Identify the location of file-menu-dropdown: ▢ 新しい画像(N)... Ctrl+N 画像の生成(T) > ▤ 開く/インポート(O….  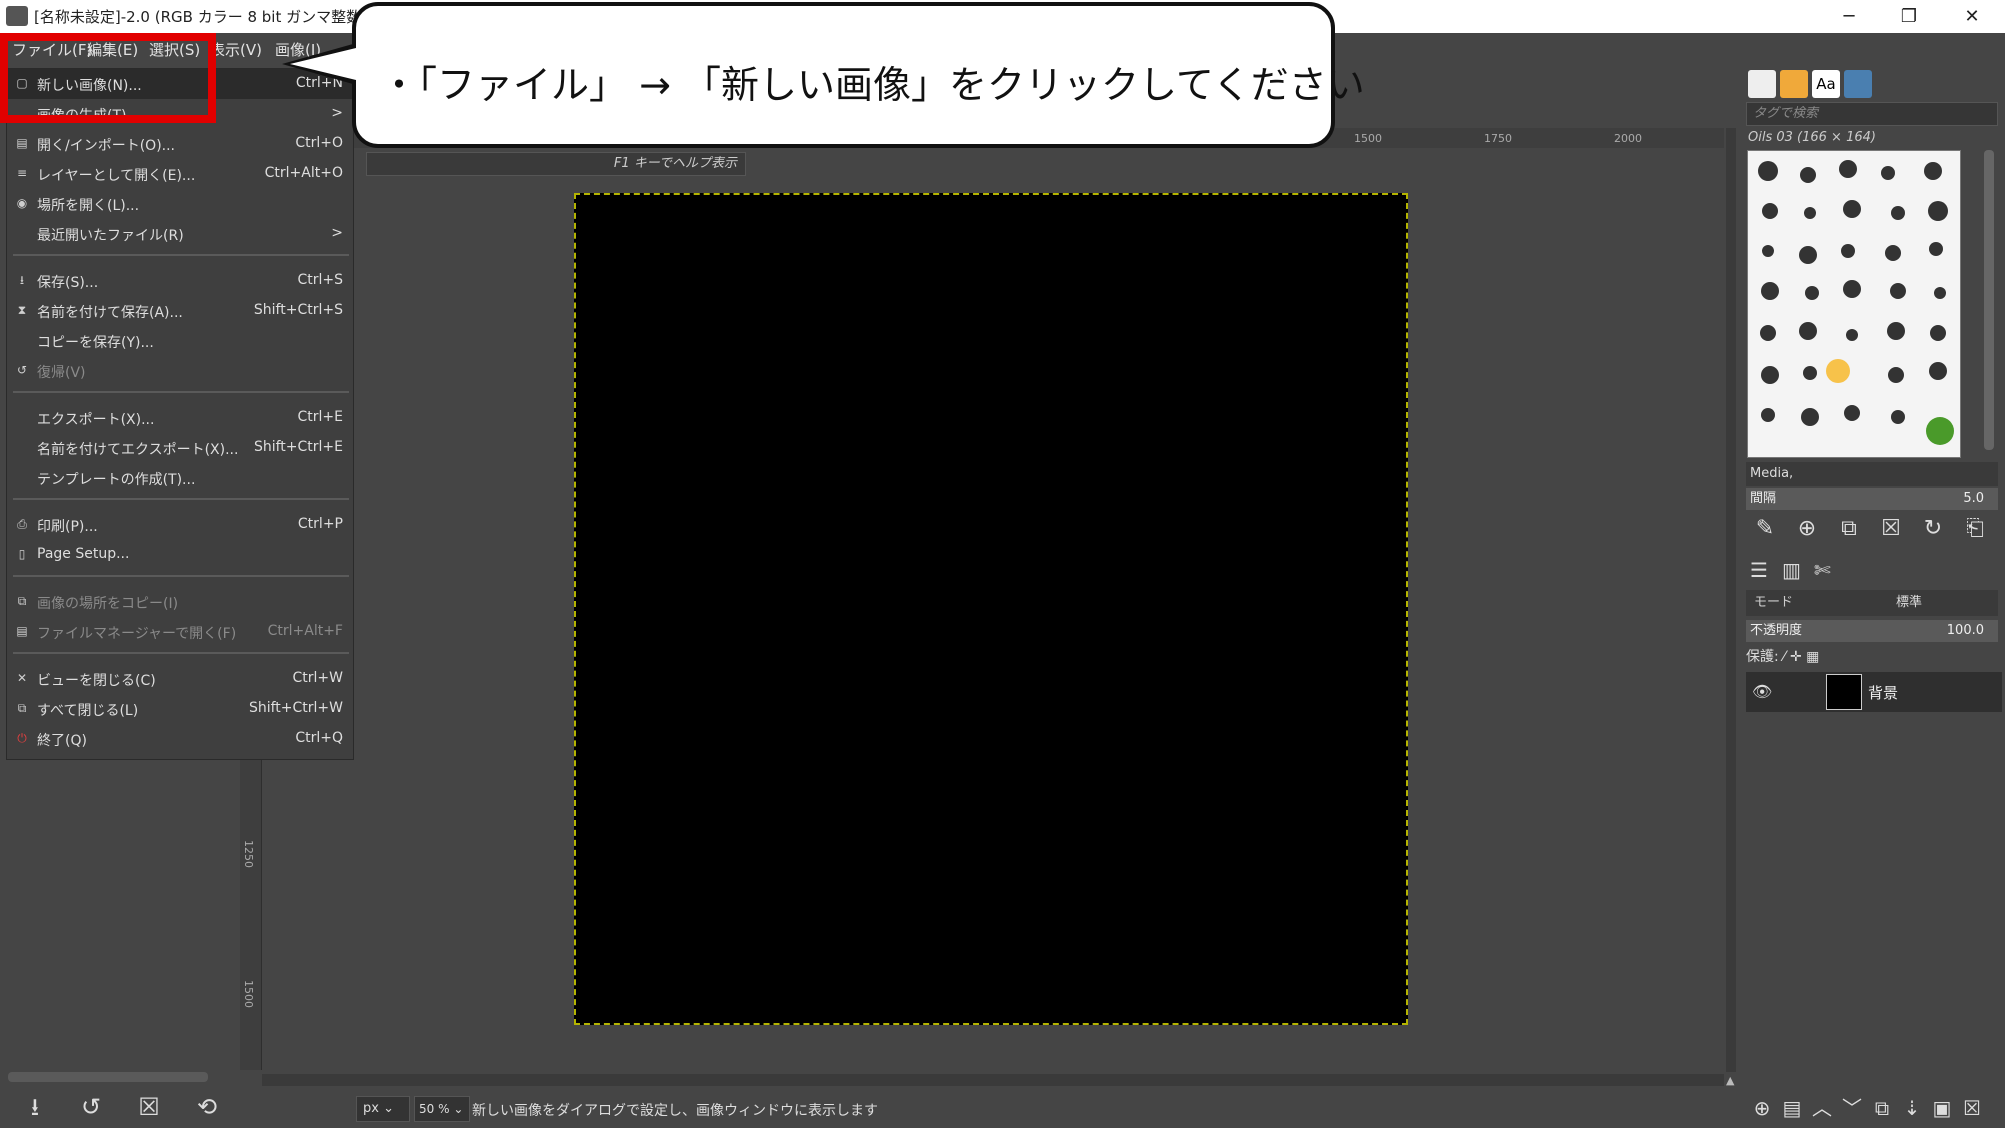
(180, 414).